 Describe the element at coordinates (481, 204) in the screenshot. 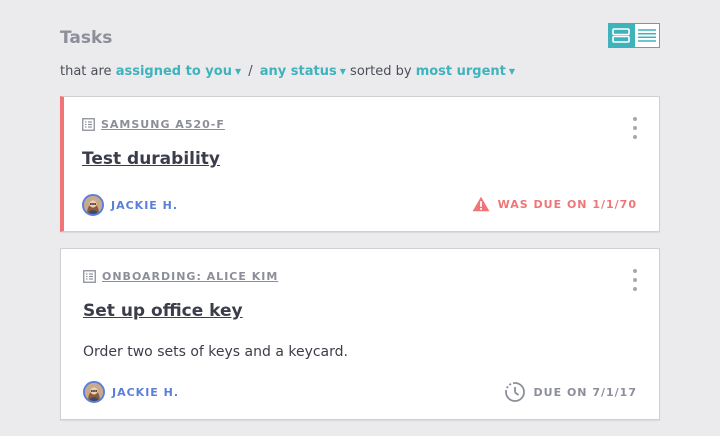

I see `warning-icon` at that location.